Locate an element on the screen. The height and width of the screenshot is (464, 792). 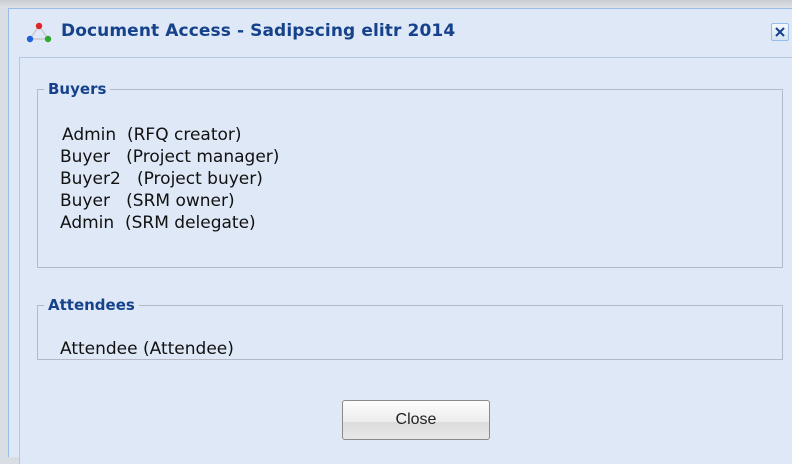
dialog-title: Document Access - Sadipscing elitr 2014 is located at coordinates (258, 31).